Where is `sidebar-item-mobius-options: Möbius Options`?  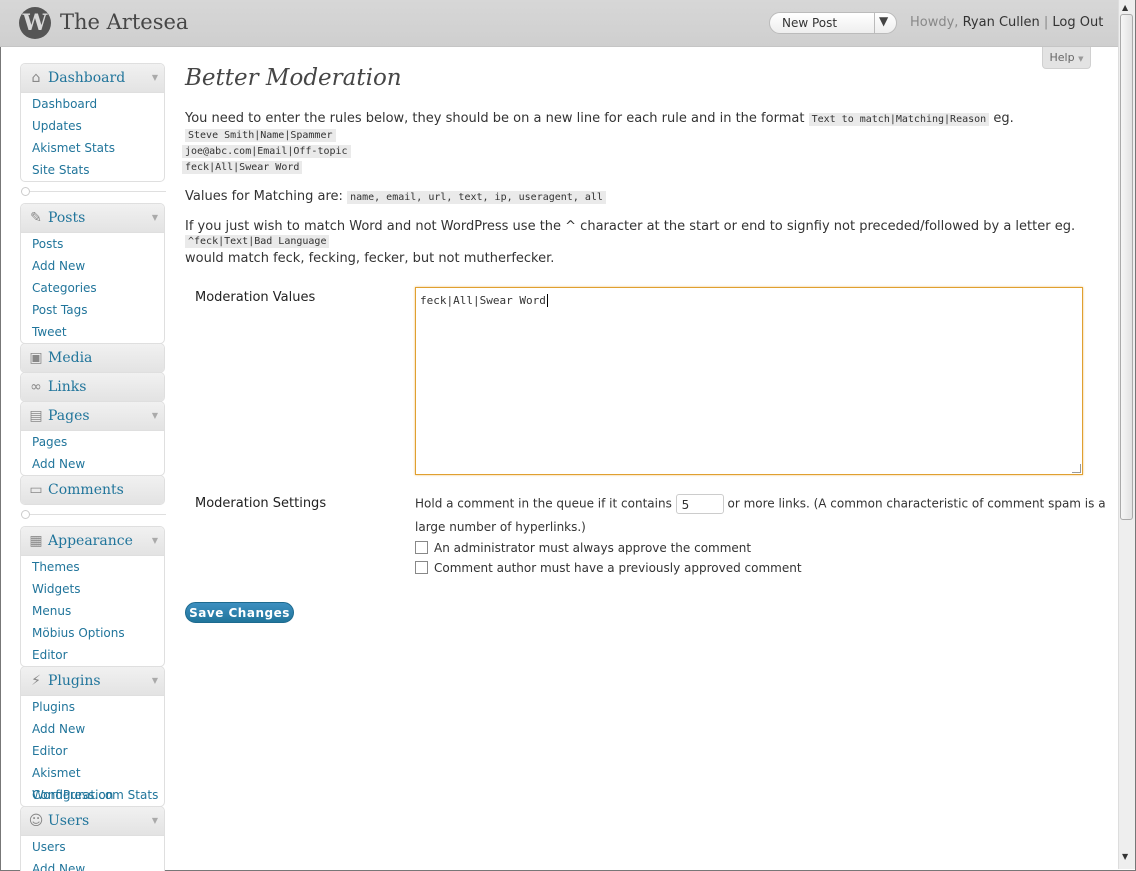
sidebar-item-mobius-options: Möbius Options is located at coordinates (92, 633).